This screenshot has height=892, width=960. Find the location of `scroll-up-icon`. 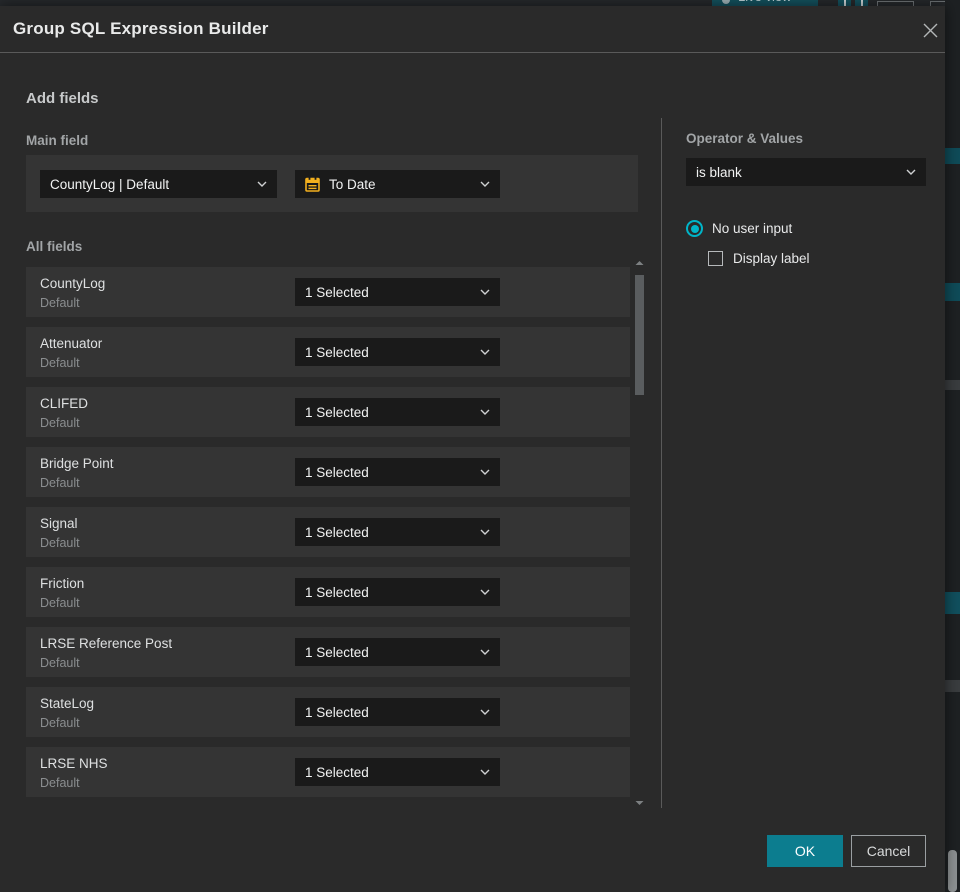

scroll-up-icon is located at coordinates (639, 263).